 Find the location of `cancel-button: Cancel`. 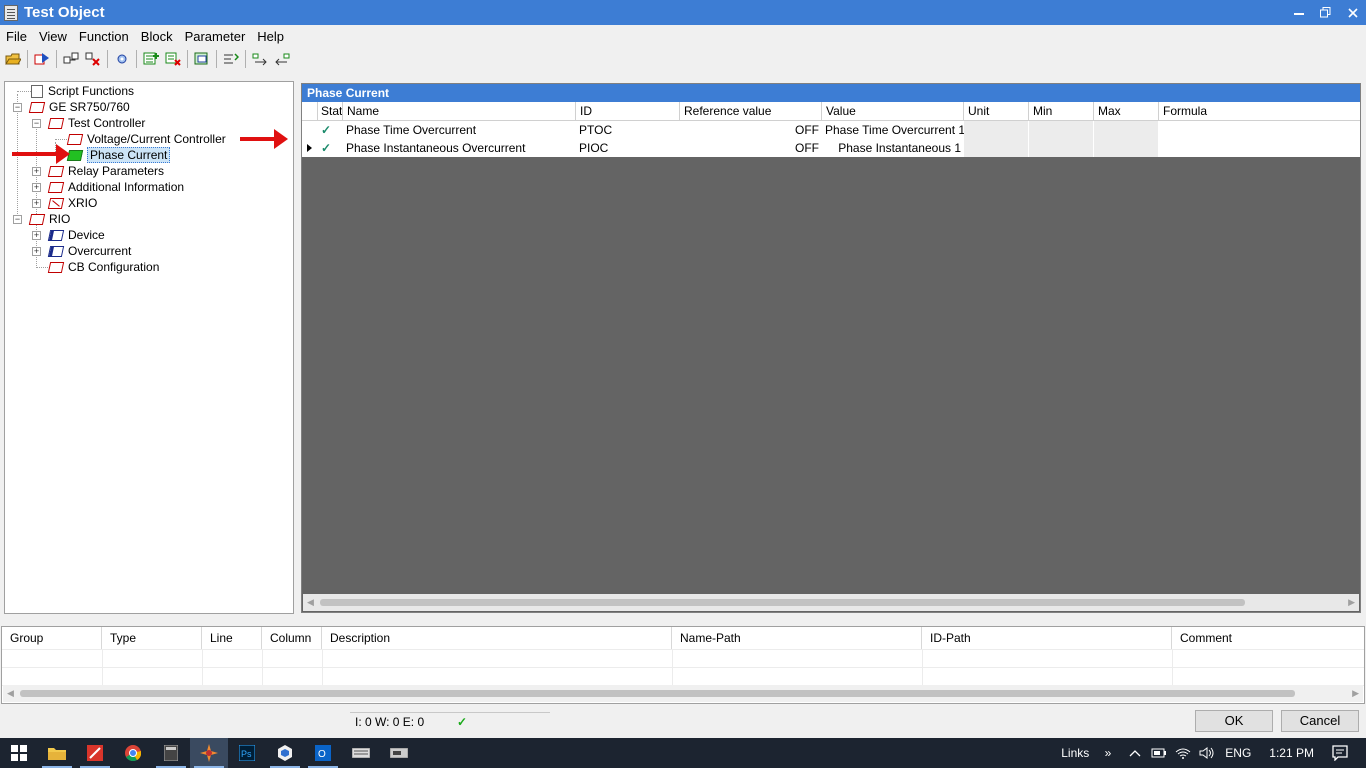

cancel-button: Cancel is located at coordinates (1320, 721).